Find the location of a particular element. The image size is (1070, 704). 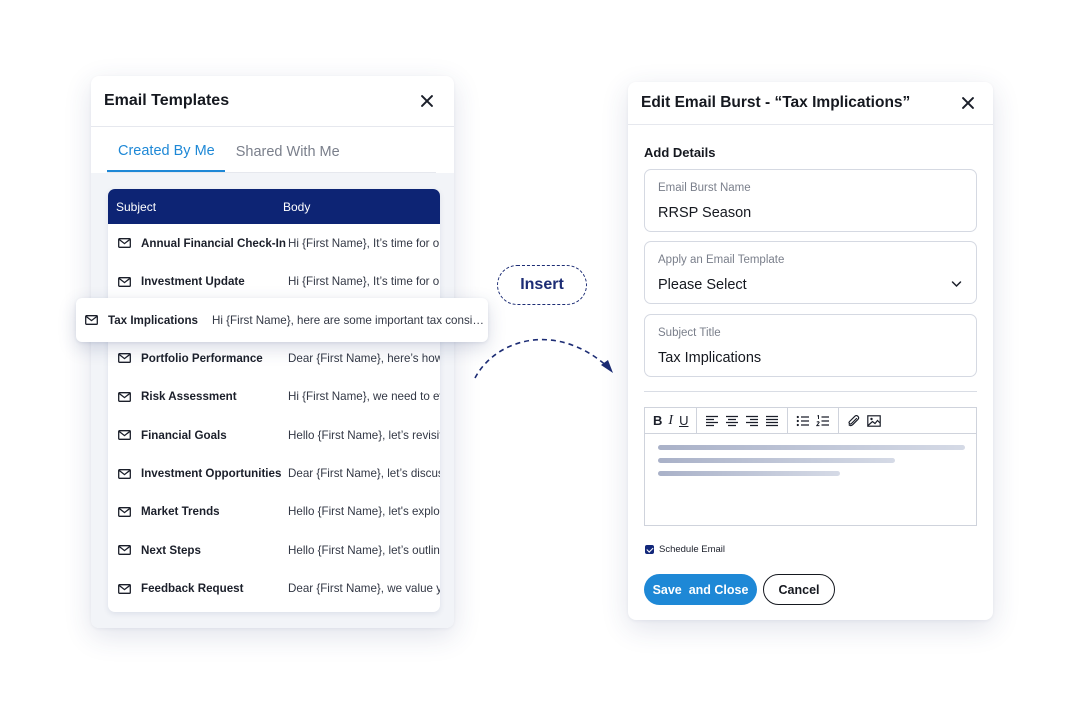

curved-arrow-icon is located at coordinates (543, 358).